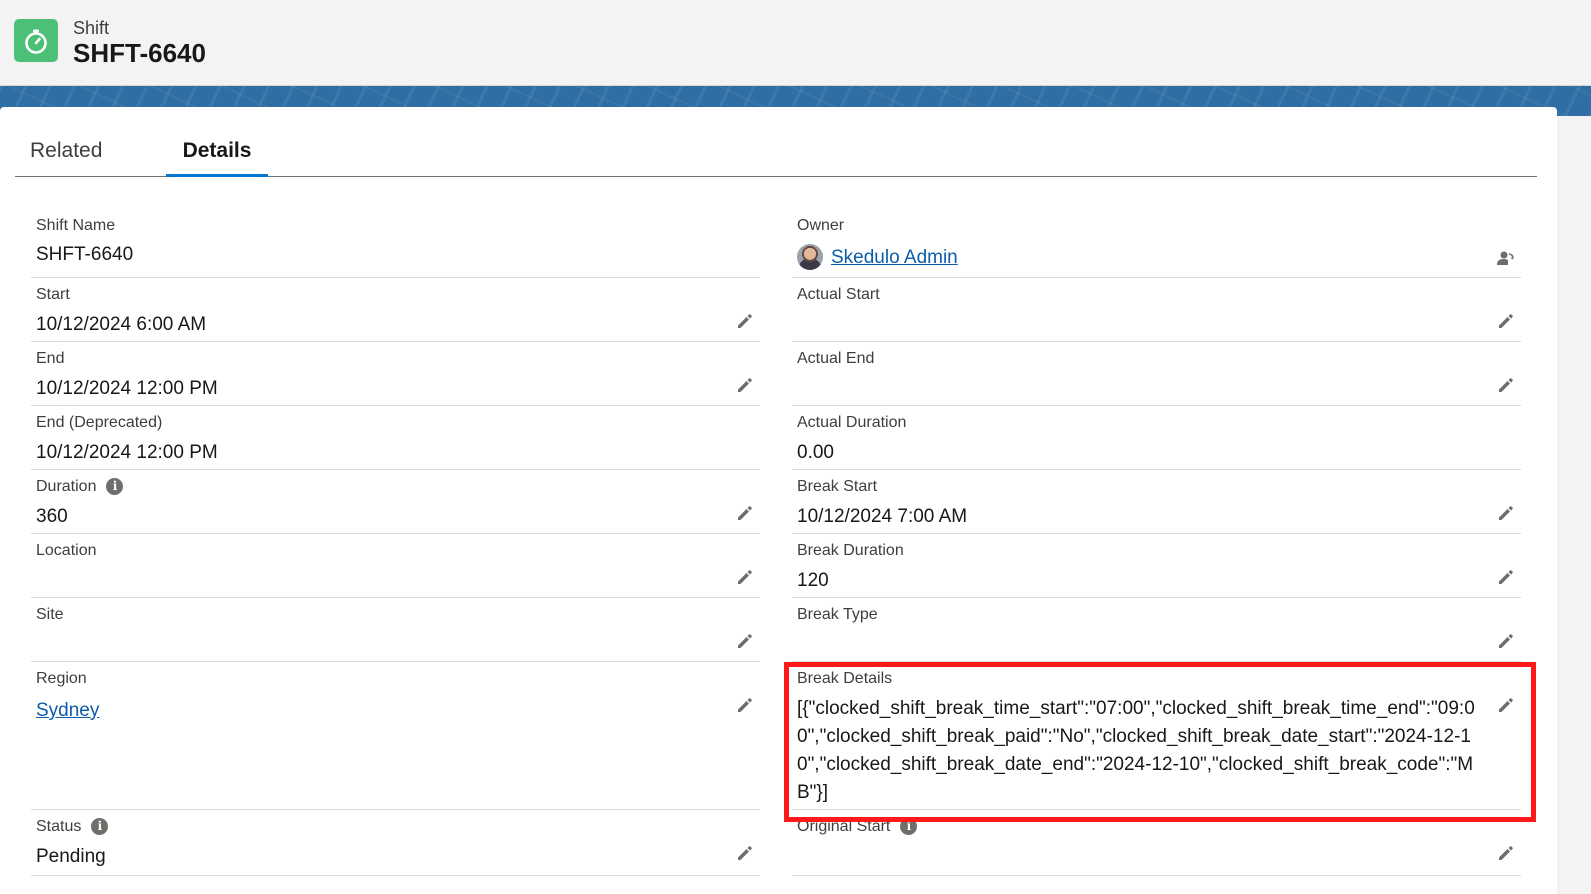 The height and width of the screenshot is (894, 1591). I want to click on change-owner-icon, so click(1505, 258).